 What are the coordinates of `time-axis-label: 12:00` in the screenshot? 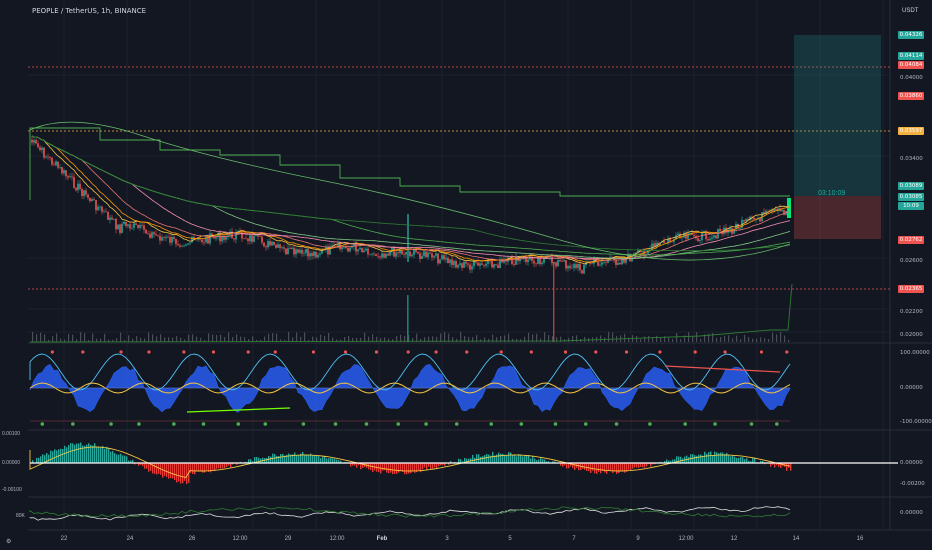 It's located at (240, 539).